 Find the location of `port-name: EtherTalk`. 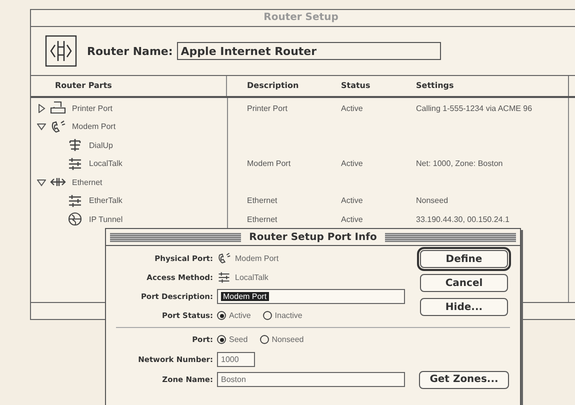

port-name: EtherTalk is located at coordinates (105, 201).